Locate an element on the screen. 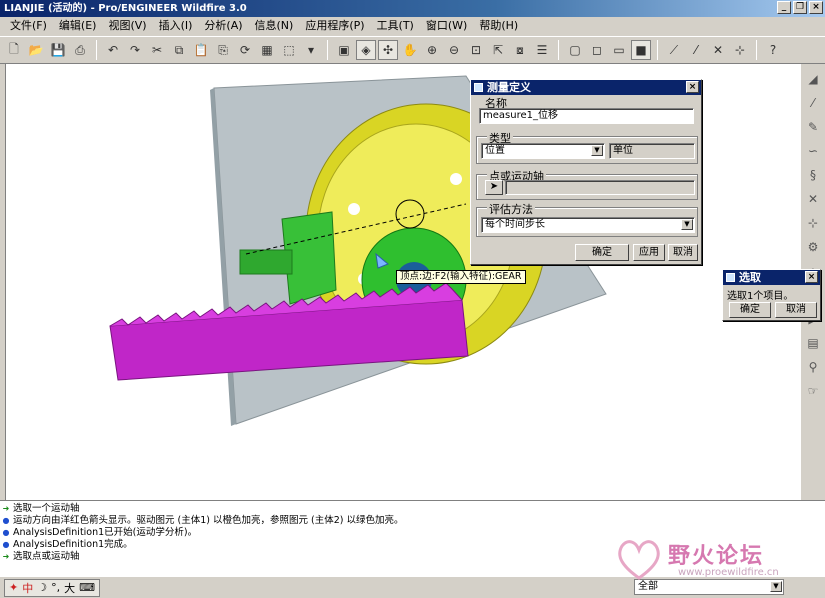 This screenshot has width=825, height=598. ime-mode: 中 is located at coordinates (27, 588).